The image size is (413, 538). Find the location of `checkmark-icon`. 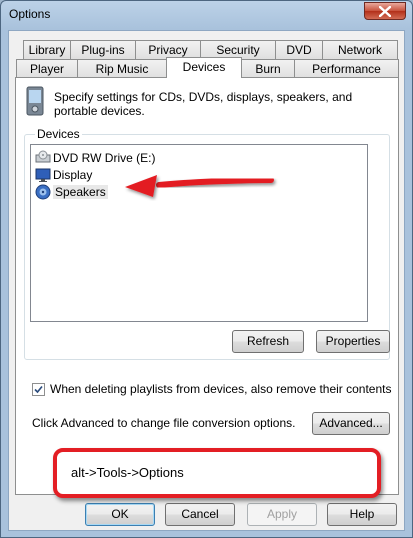

checkmark-icon is located at coordinates (38, 389).